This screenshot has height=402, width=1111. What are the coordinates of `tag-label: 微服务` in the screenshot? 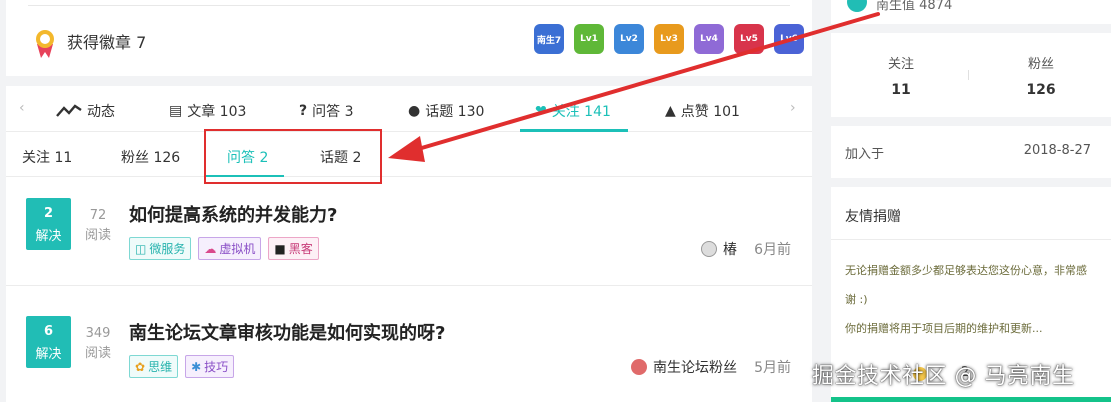 It's located at (167, 249).